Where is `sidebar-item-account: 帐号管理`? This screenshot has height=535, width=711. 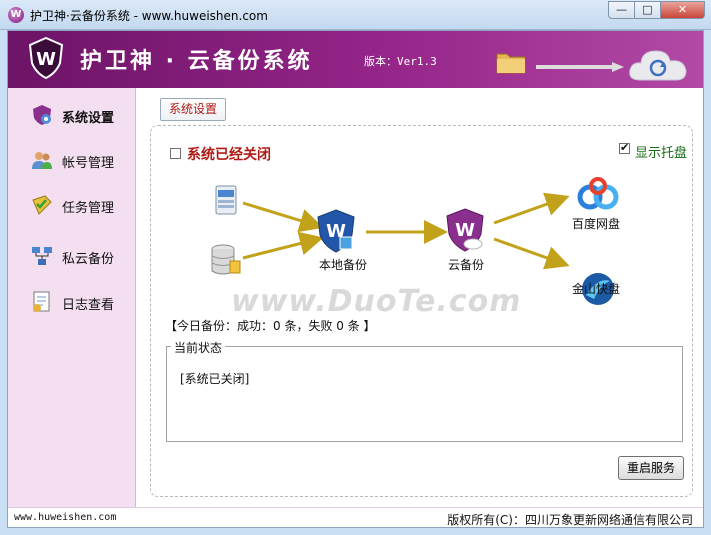
sidebar-item-account: 帐号管理 is located at coordinates (72, 160).